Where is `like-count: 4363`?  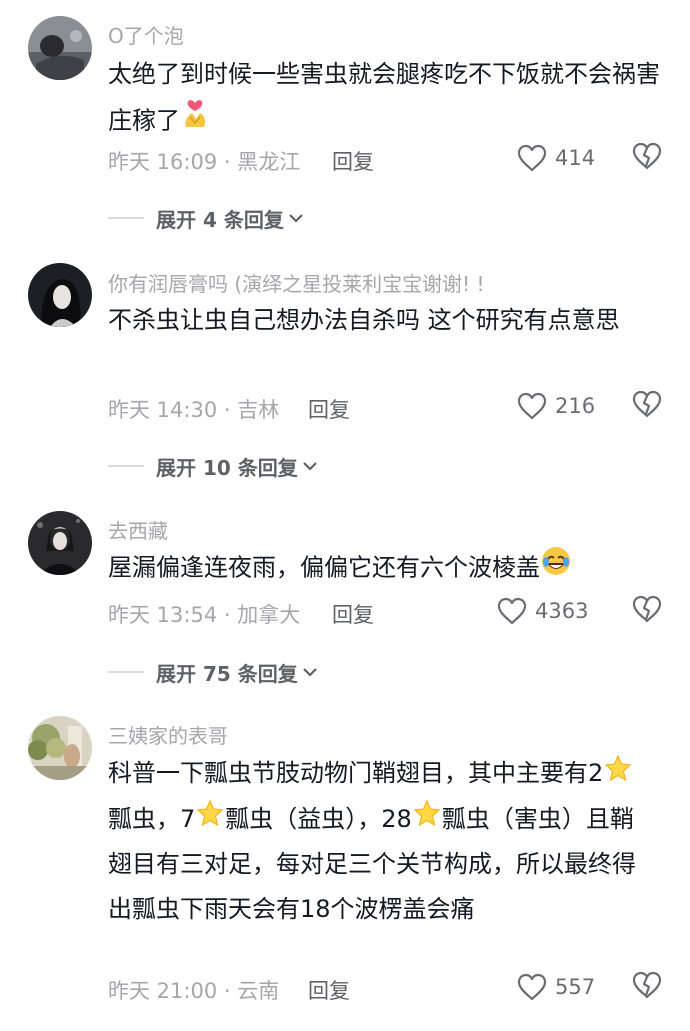
like-count: 4363 is located at coordinates (562, 611).